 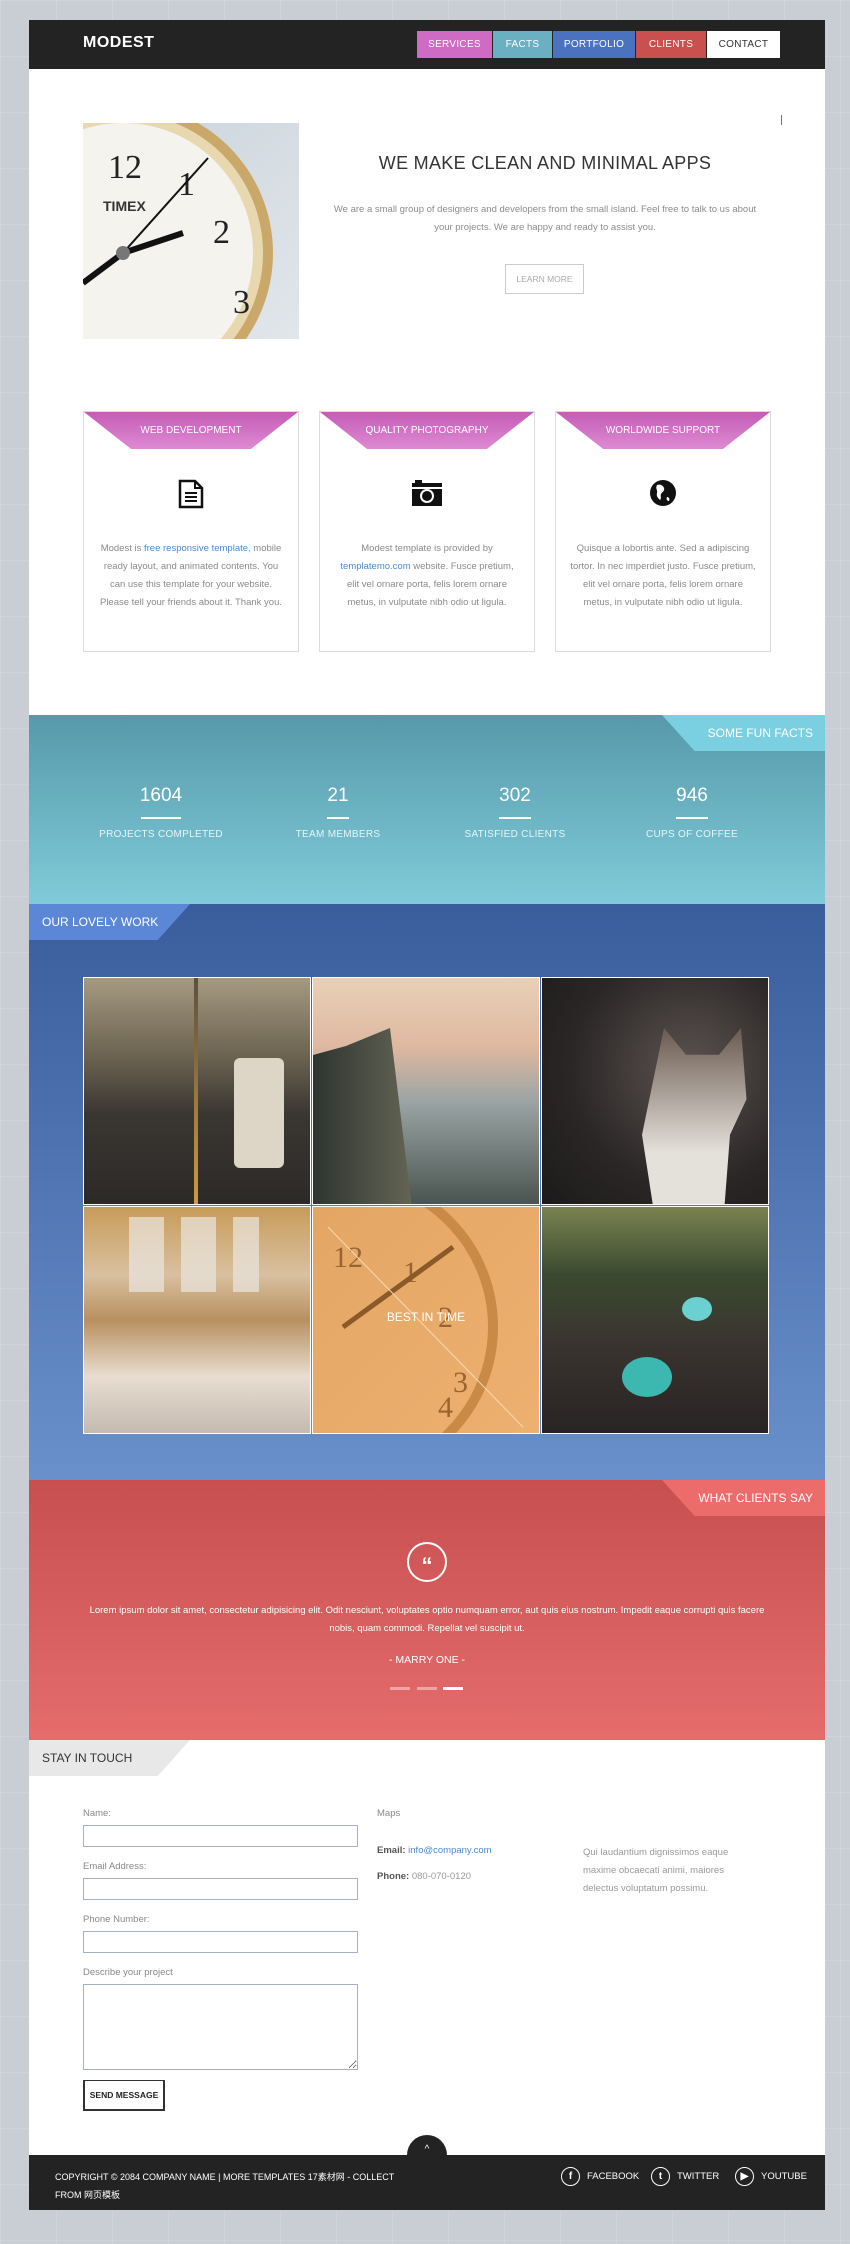 What do you see at coordinates (671, 44) in the screenshot?
I see `nav-clients: CLIENTS` at bounding box center [671, 44].